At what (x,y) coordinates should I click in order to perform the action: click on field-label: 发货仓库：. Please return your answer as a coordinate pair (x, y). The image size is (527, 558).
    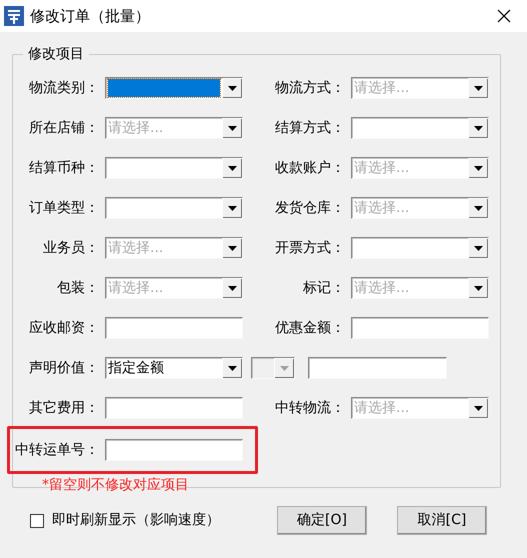
    Looking at the image, I should click on (310, 208).